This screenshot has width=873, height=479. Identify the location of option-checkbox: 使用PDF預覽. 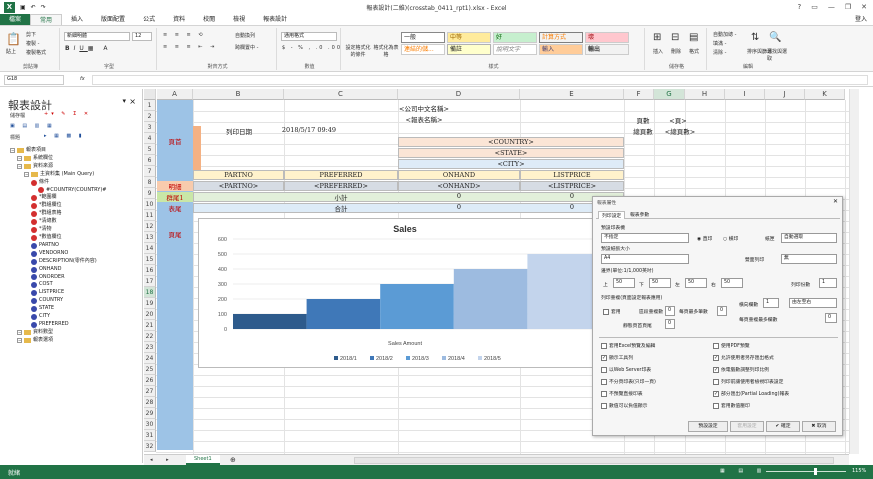
(731, 345).